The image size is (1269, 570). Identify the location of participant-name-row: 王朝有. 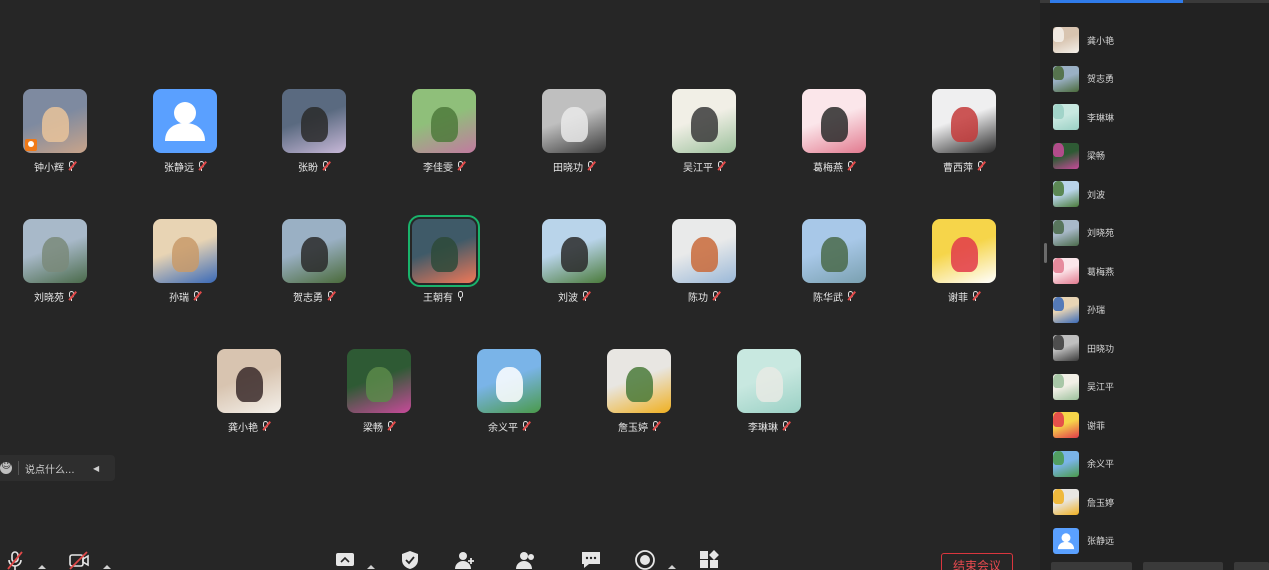
(444, 296).